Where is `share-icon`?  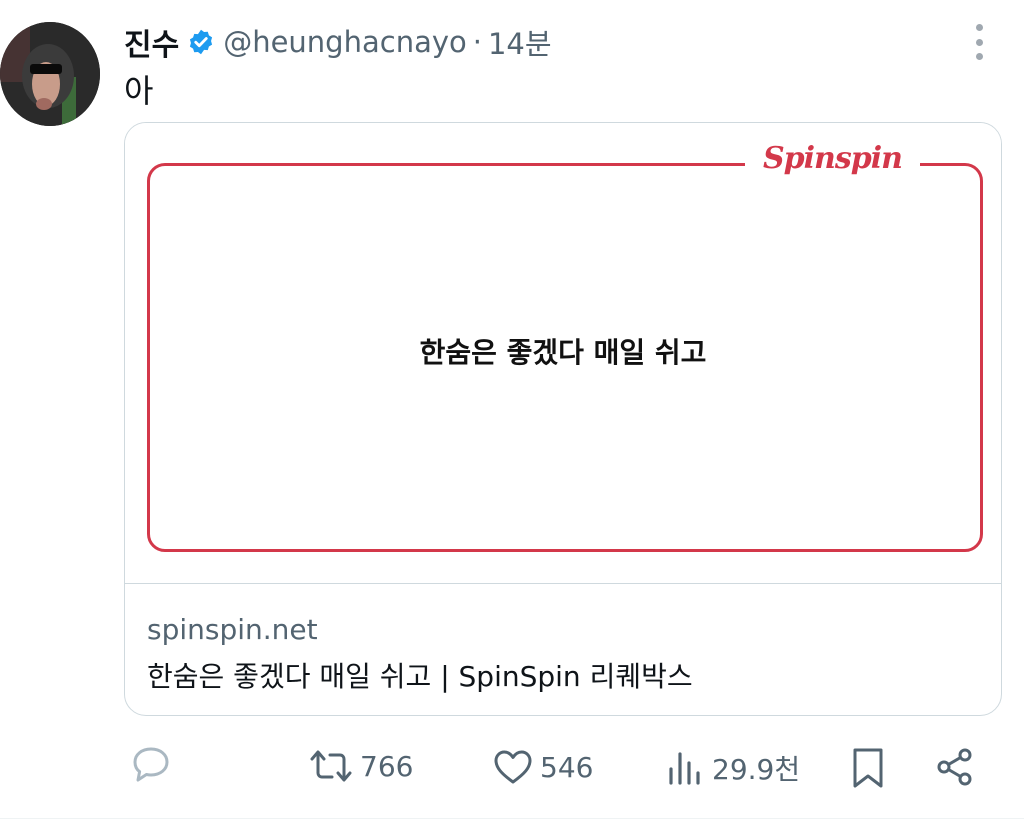 share-icon is located at coordinates (954, 767).